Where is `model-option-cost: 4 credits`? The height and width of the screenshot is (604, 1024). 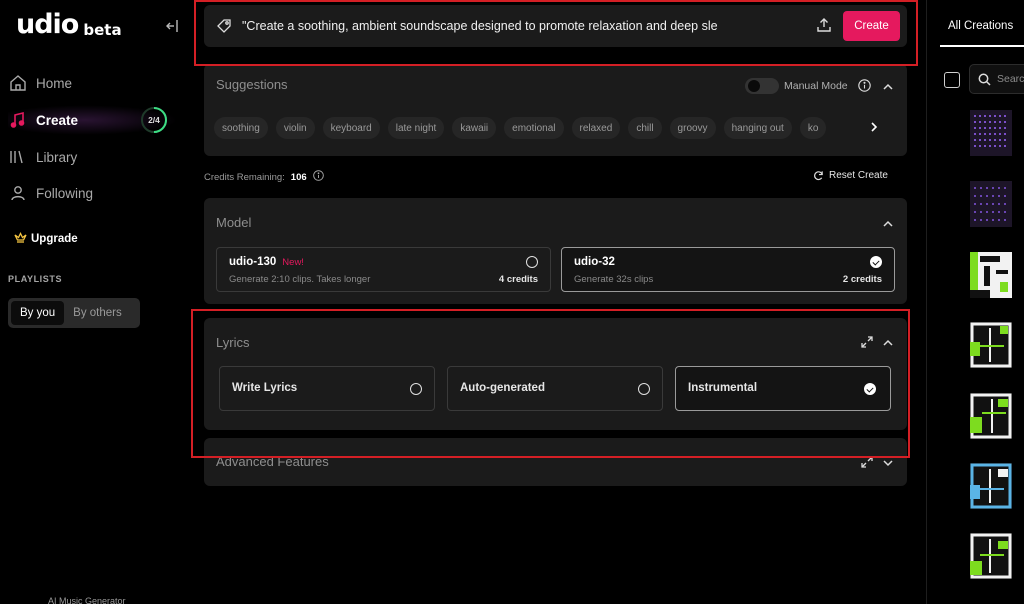
model-option-cost: 4 credits is located at coordinates (518, 279).